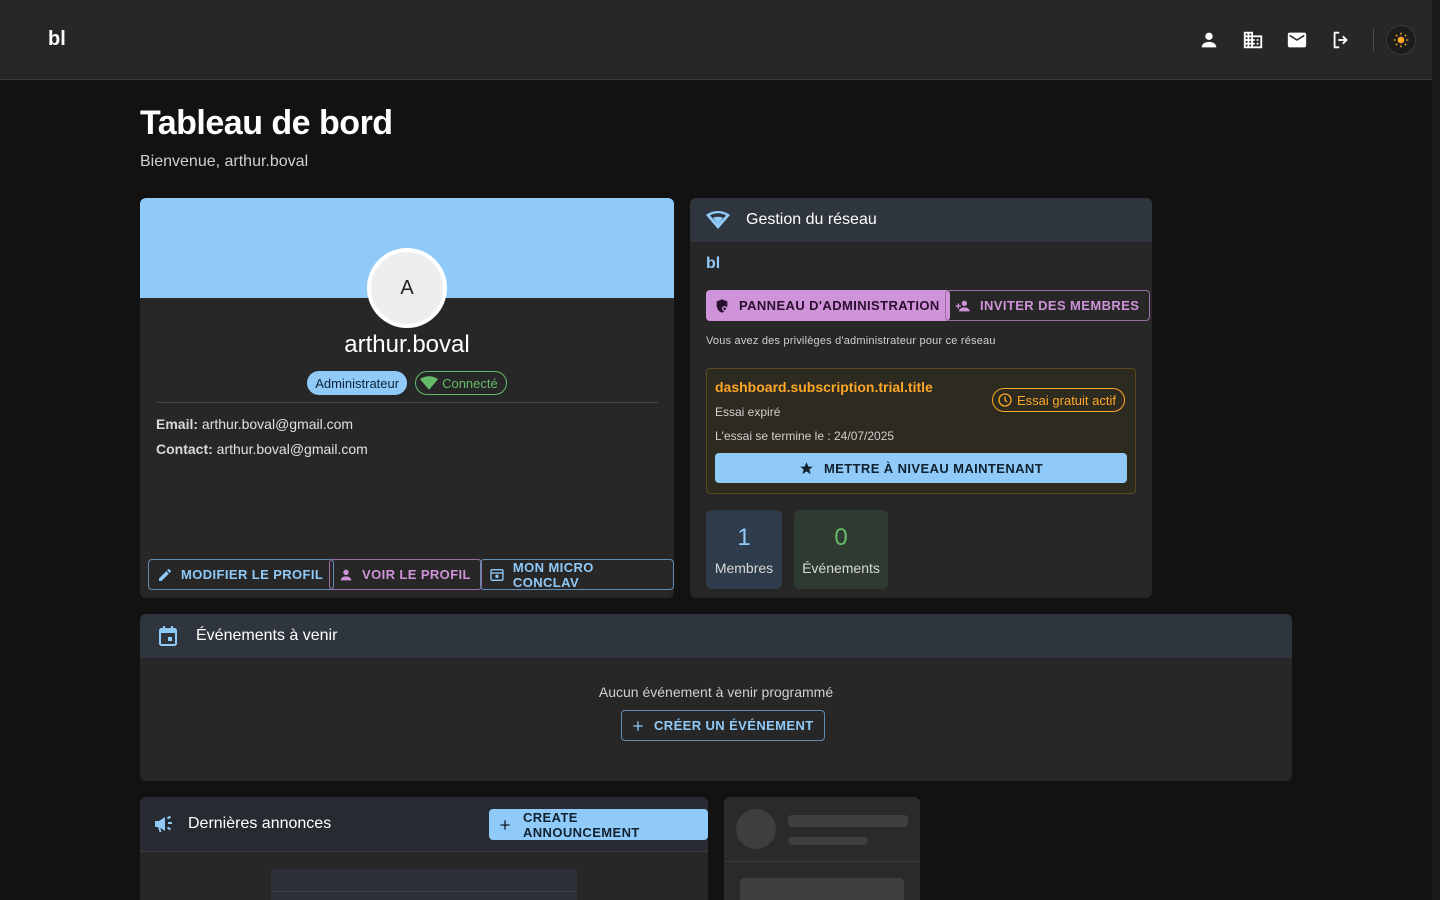 This screenshot has width=1440, height=900. I want to click on create-event-label: CRÉER UN ÉVÉNEMENT, so click(734, 725).